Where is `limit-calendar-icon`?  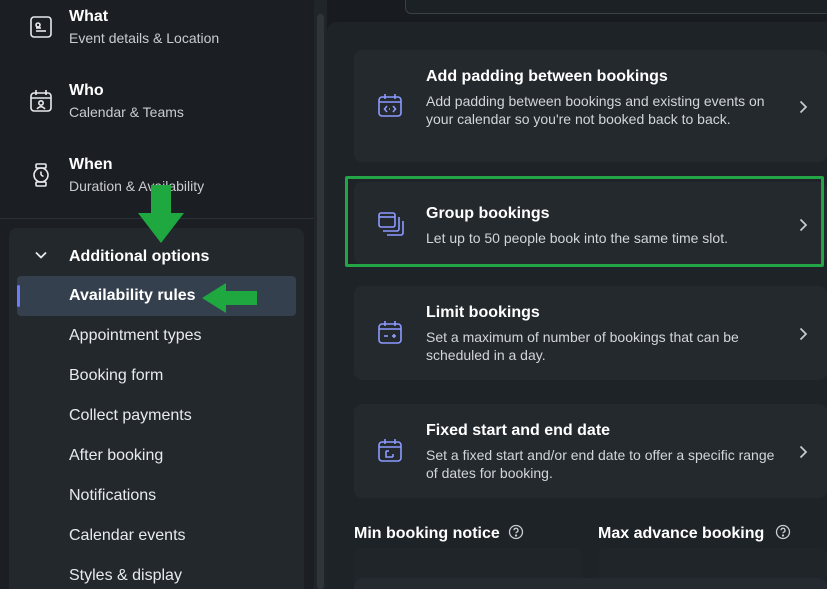
limit-calendar-icon is located at coordinates (390, 332).